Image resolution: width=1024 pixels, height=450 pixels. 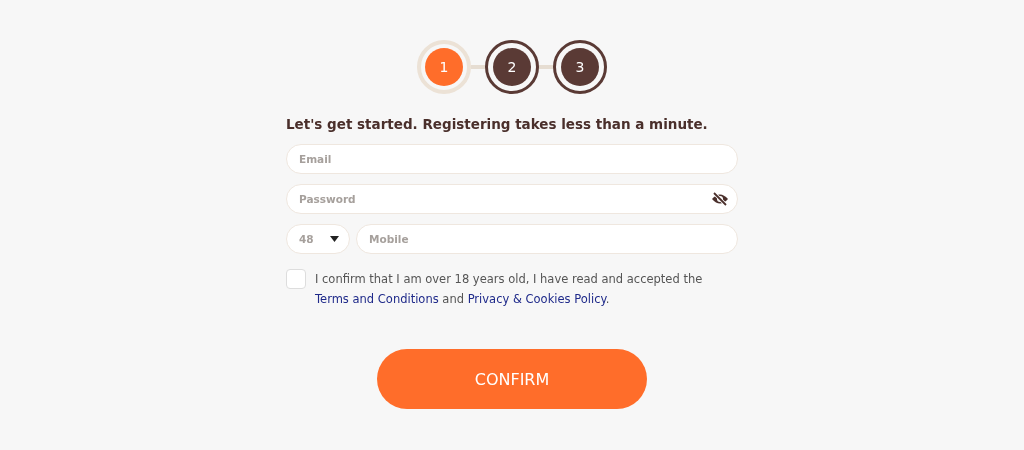 What do you see at coordinates (547, 239) in the screenshot?
I see `mobile-field: Mobile` at bounding box center [547, 239].